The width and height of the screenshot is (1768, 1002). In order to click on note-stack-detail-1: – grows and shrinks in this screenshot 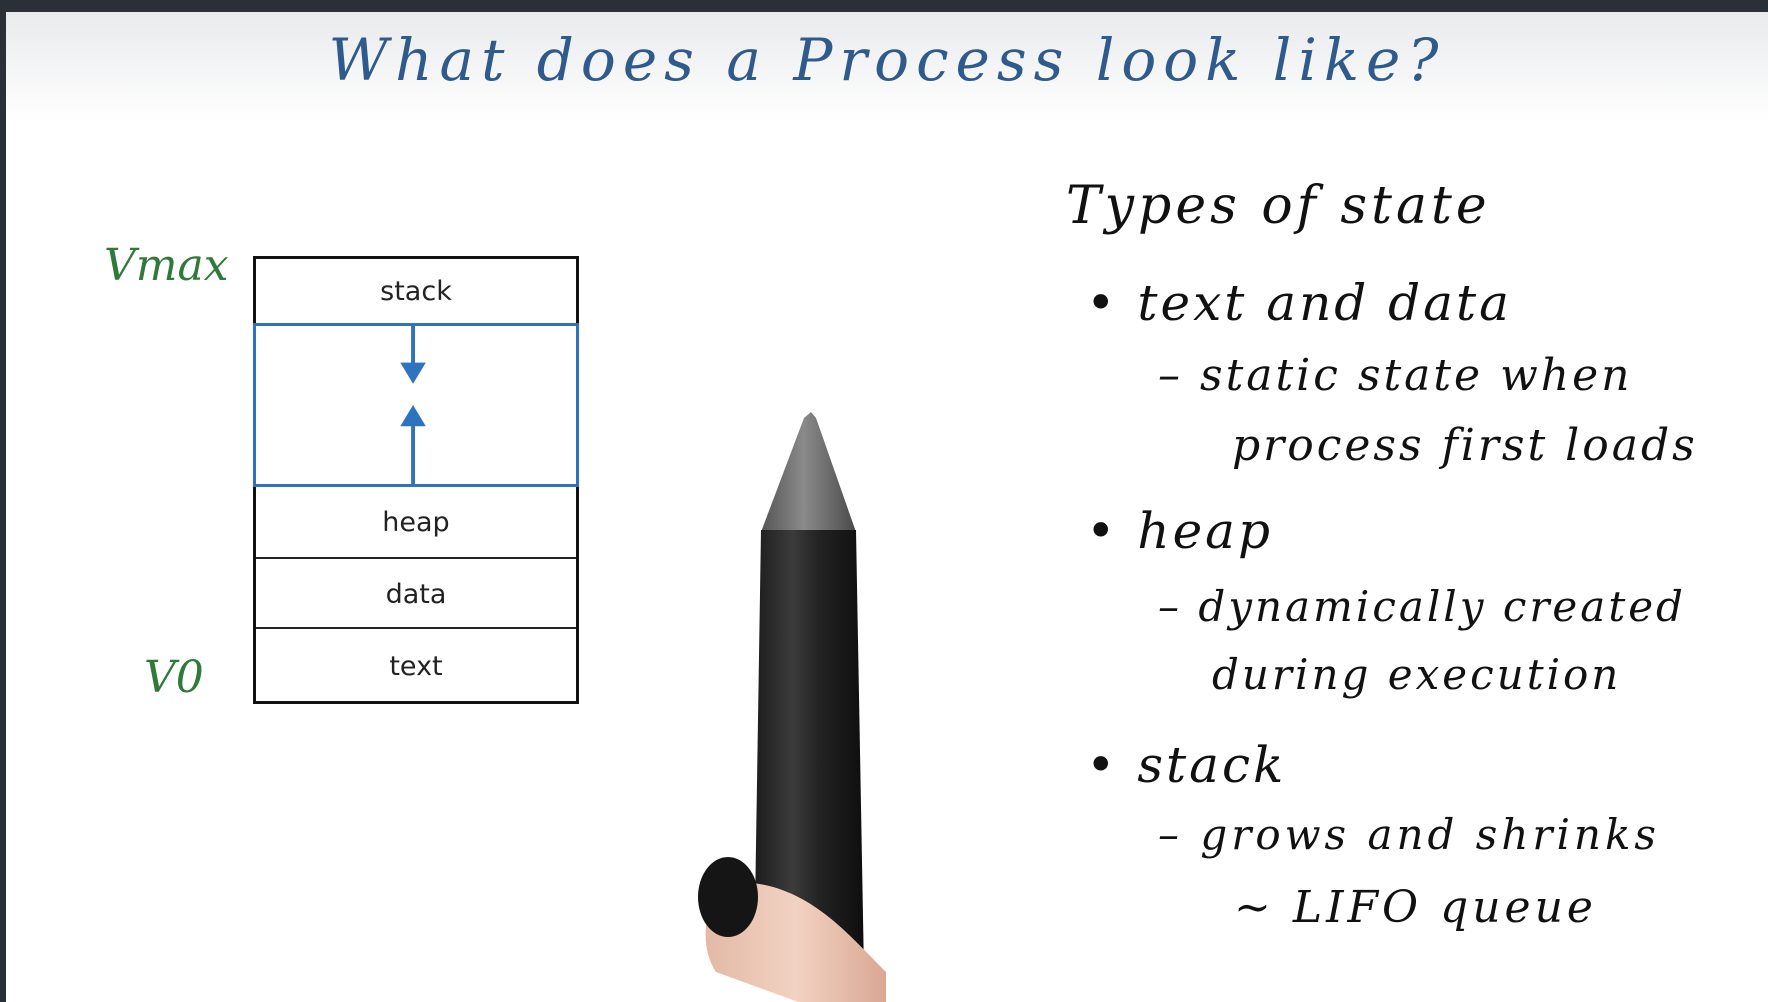, I will do `click(1409, 834)`.